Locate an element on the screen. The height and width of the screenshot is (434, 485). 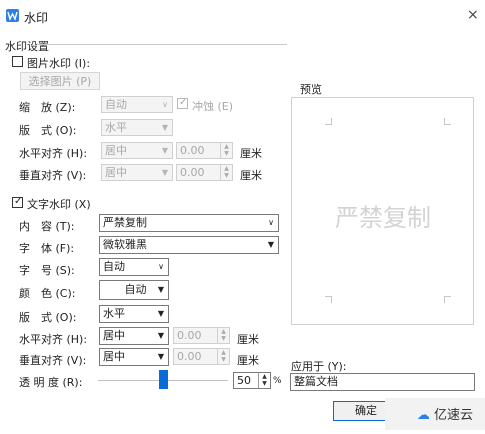
text-halign-value: 居中 is located at coordinates (114, 335).